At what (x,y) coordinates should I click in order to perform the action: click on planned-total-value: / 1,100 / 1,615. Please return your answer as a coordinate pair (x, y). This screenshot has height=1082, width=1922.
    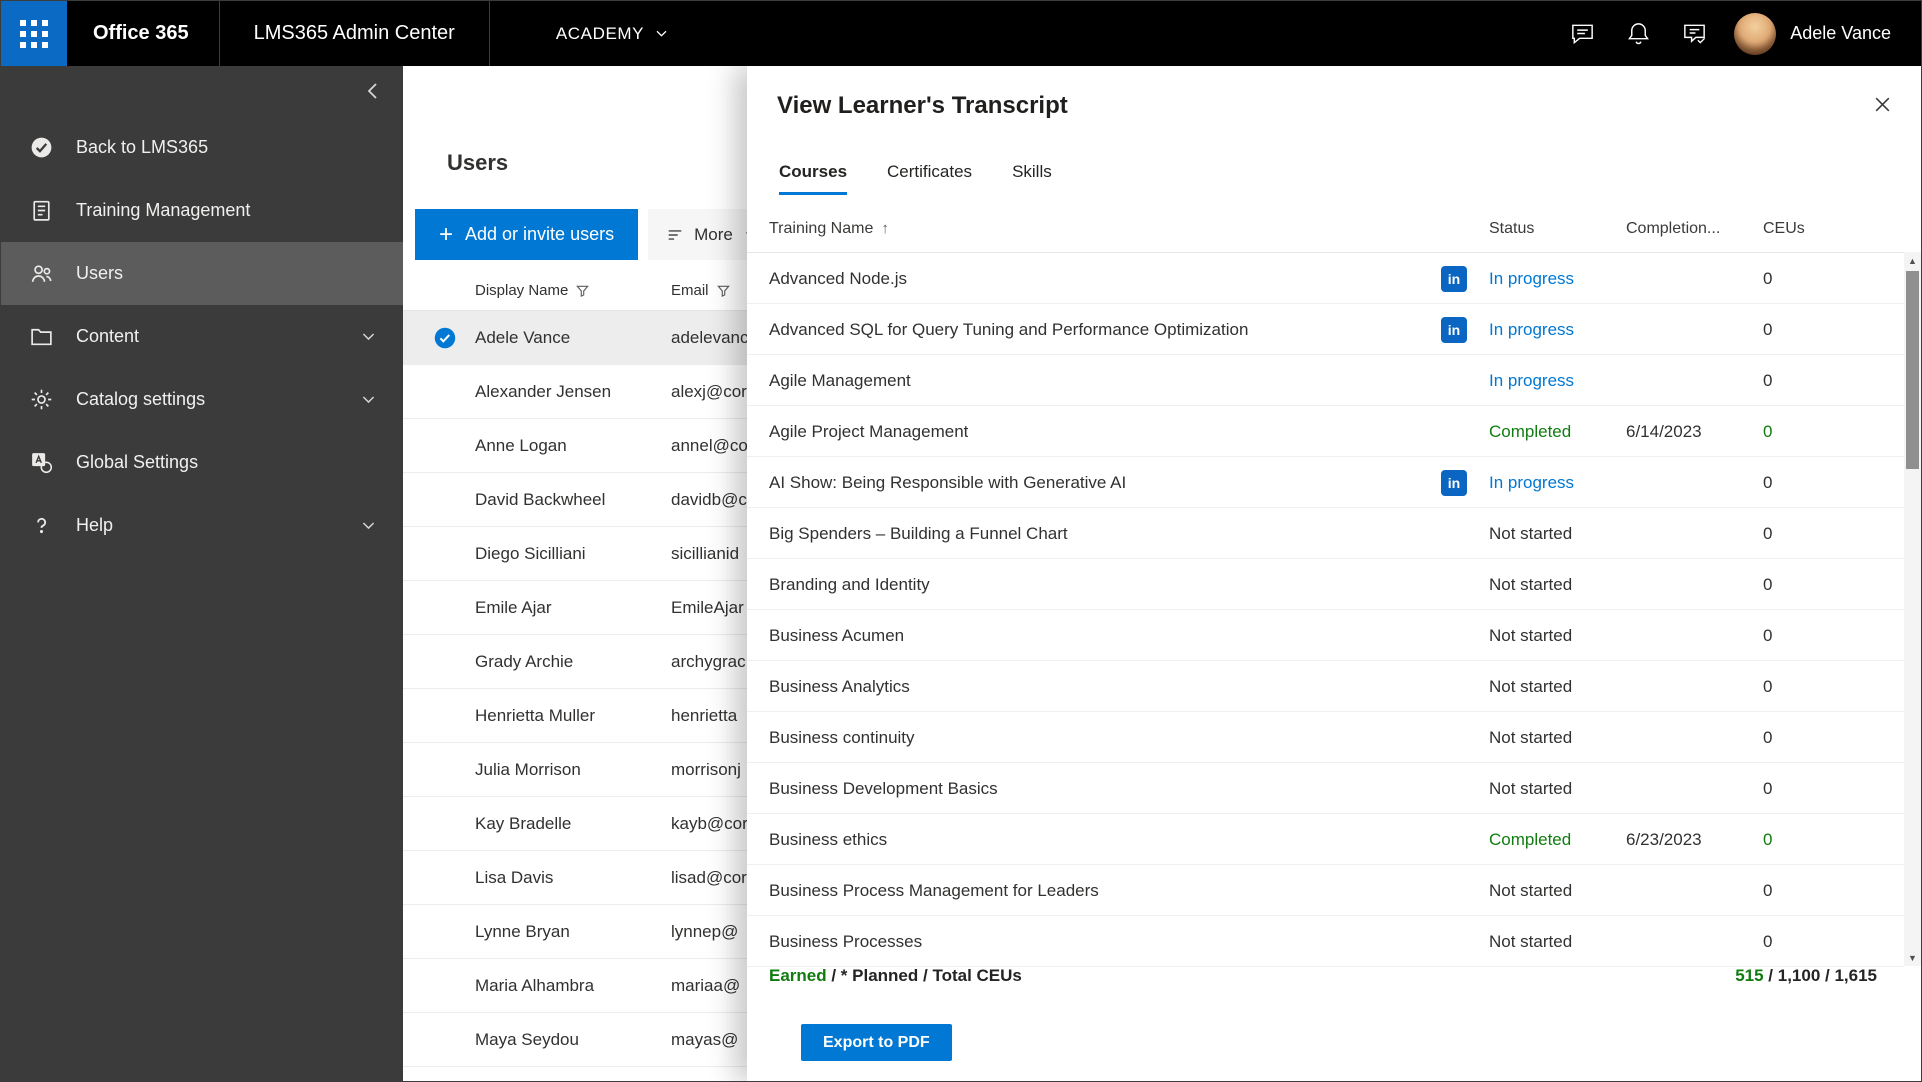
    Looking at the image, I should click on (1820, 975).